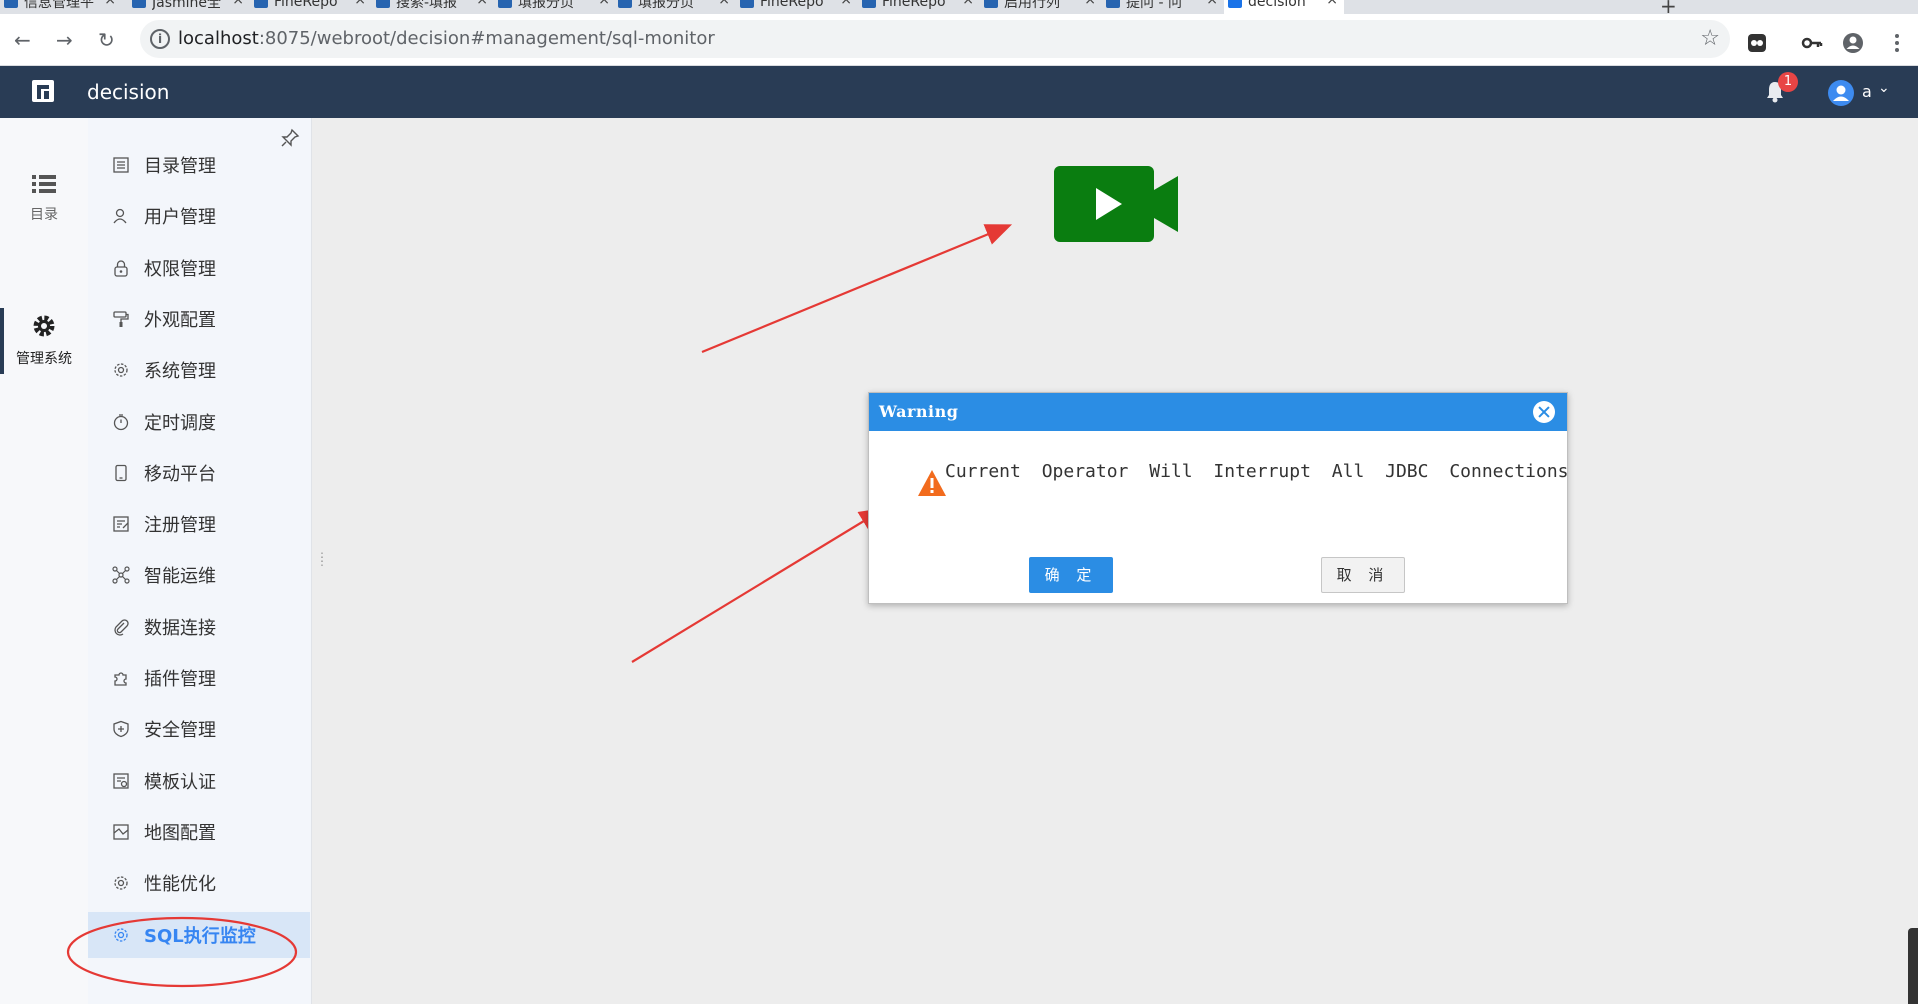 The height and width of the screenshot is (1004, 1918). I want to click on browser-tab: 提问 - 问 ×, so click(1163, 7).